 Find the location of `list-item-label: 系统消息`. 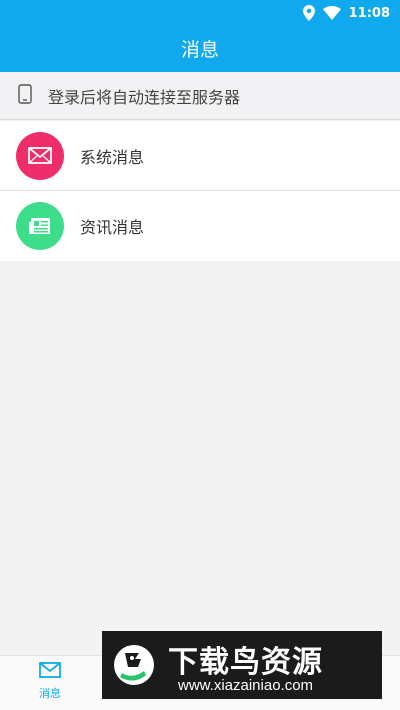

list-item-label: 系统消息 is located at coordinates (112, 157).